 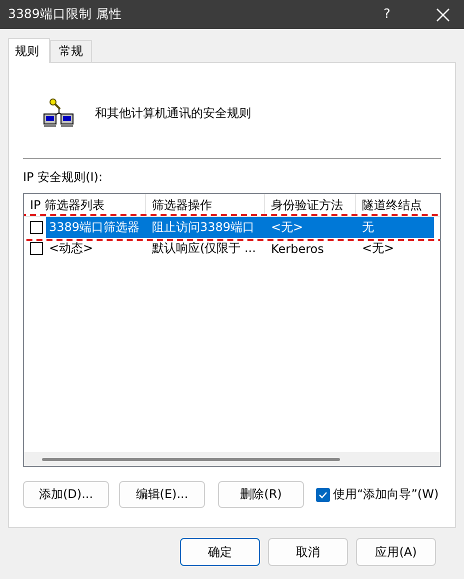 What do you see at coordinates (29, 50) in the screenshot?
I see `tab: 规则` at bounding box center [29, 50].